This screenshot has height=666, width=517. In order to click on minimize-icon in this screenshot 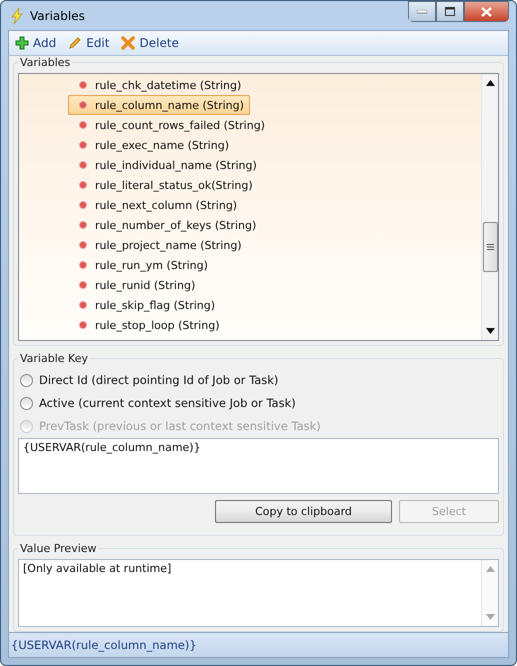, I will do `click(422, 12)`.